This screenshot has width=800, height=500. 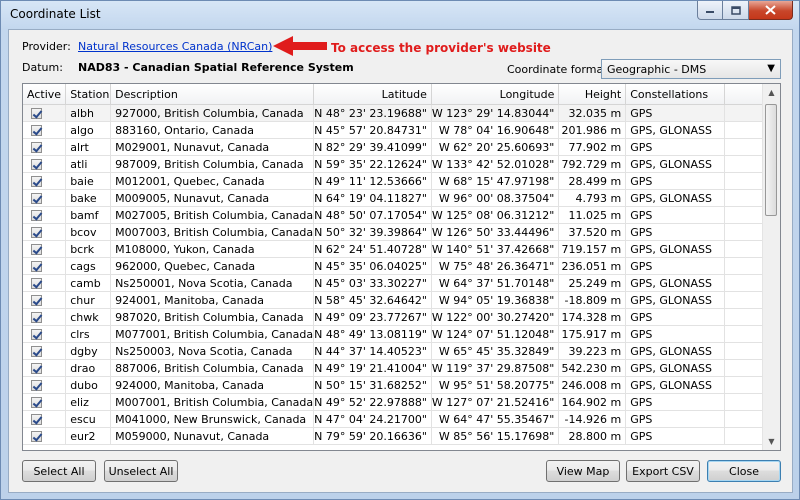 What do you see at coordinates (372, 164) in the screenshot?
I see `latitude-cell: N 59° 35' 22.12624"` at bounding box center [372, 164].